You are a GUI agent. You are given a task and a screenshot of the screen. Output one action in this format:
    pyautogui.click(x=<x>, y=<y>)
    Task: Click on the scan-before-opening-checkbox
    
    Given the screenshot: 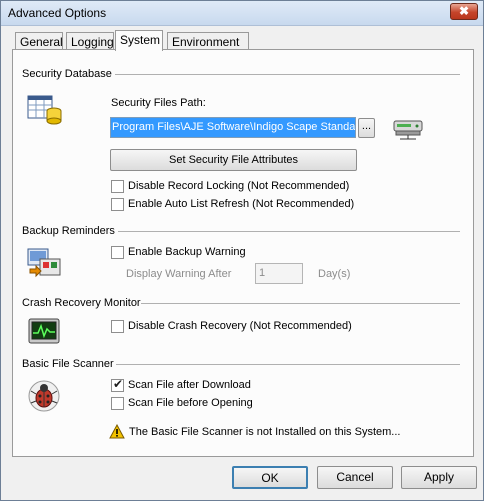 What is the action you would take?
    pyautogui.click(x=117, y=403)
    